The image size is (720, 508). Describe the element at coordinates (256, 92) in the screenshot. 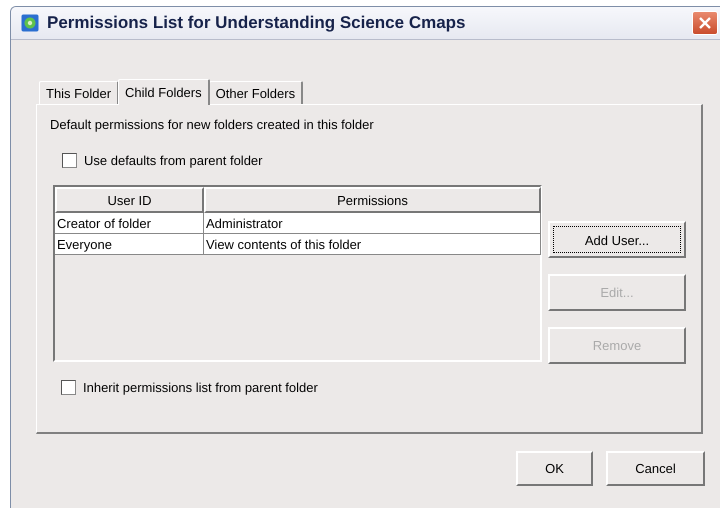

I see `tab: Other Folders` at that location.